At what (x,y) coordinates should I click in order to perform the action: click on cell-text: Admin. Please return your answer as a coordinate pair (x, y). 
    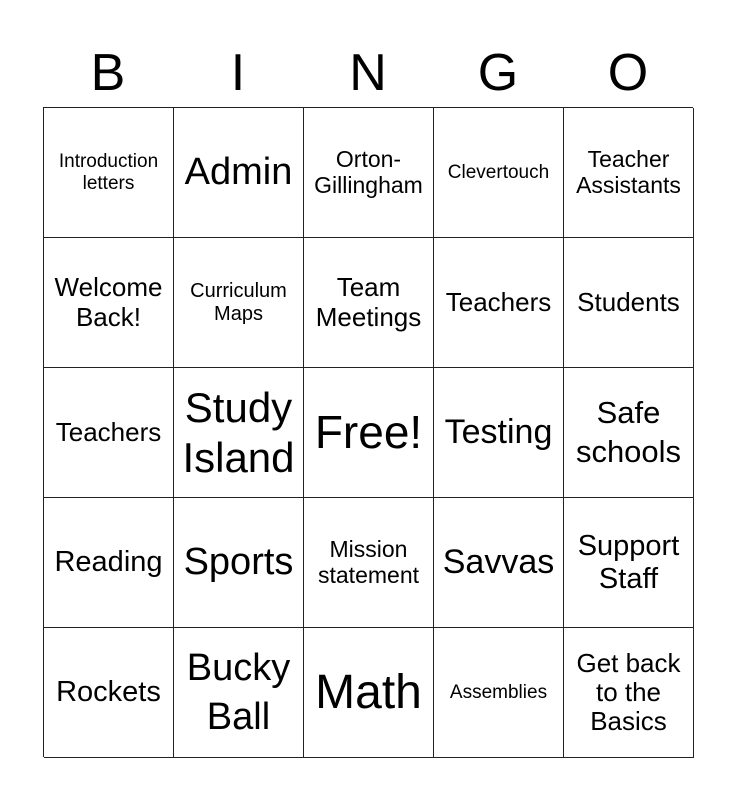
    Looking at the image, I should click on (238, 172).